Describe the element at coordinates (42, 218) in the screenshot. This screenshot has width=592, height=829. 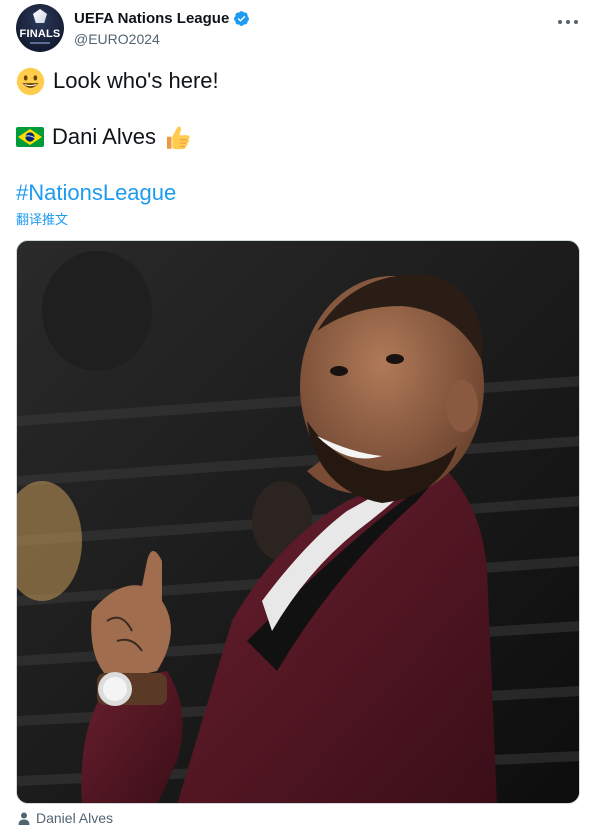
I see `translate-tweet-link: 翻译推文` at that location.